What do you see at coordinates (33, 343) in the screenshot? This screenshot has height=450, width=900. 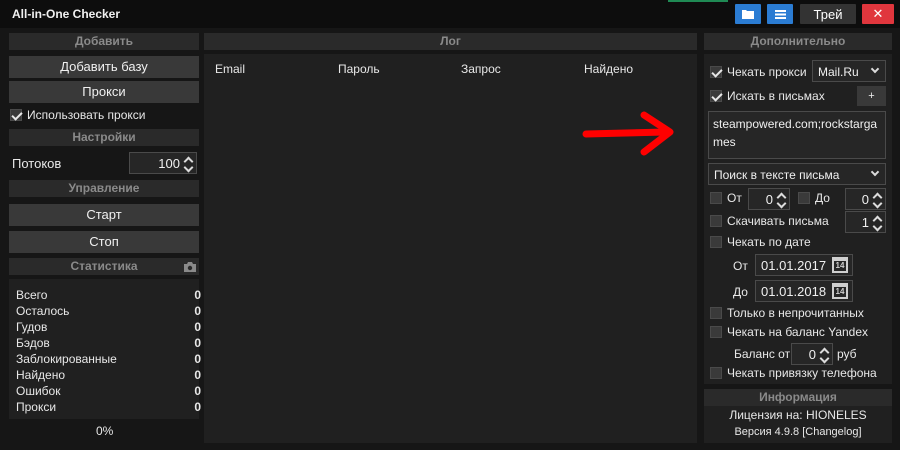 I see `stat-bad-label: Бэдов` at bounding box center [33, 343].